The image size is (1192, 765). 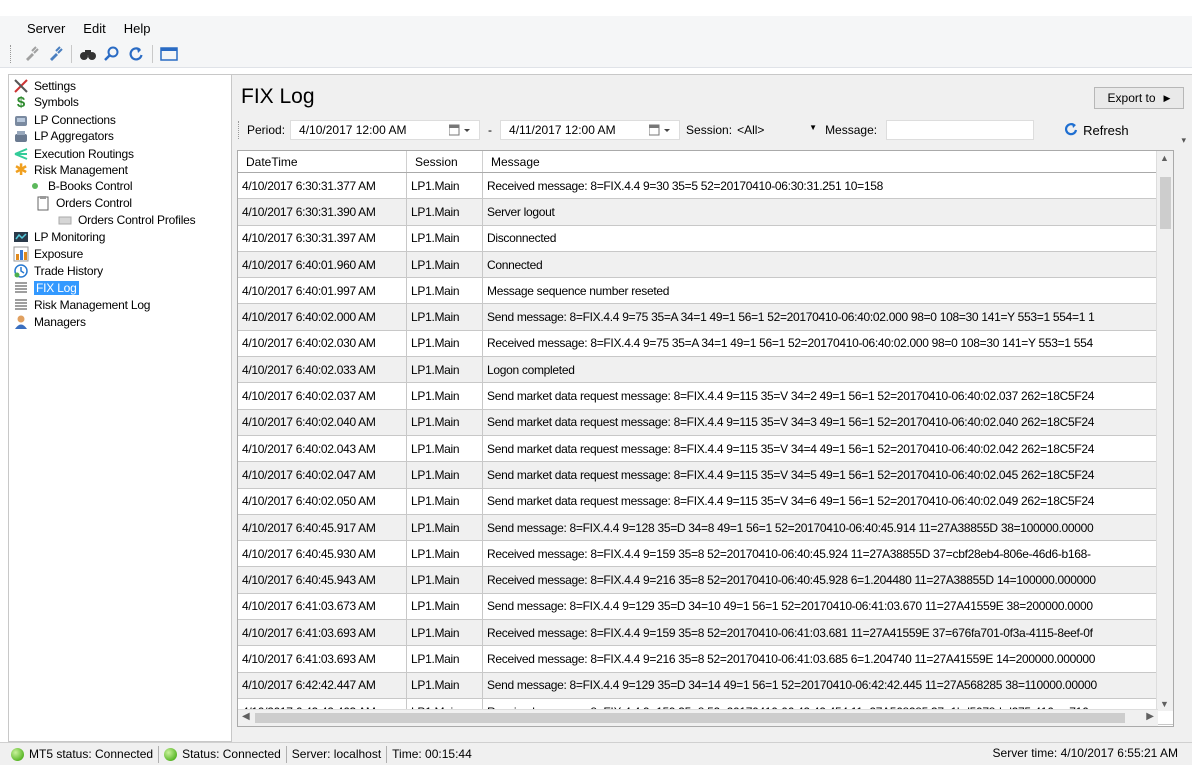 What do you see at coordinates (83, 754) in the screenshot?
I see `mt5-status: MT5 status: Connected` at bounding box center [83, 754].